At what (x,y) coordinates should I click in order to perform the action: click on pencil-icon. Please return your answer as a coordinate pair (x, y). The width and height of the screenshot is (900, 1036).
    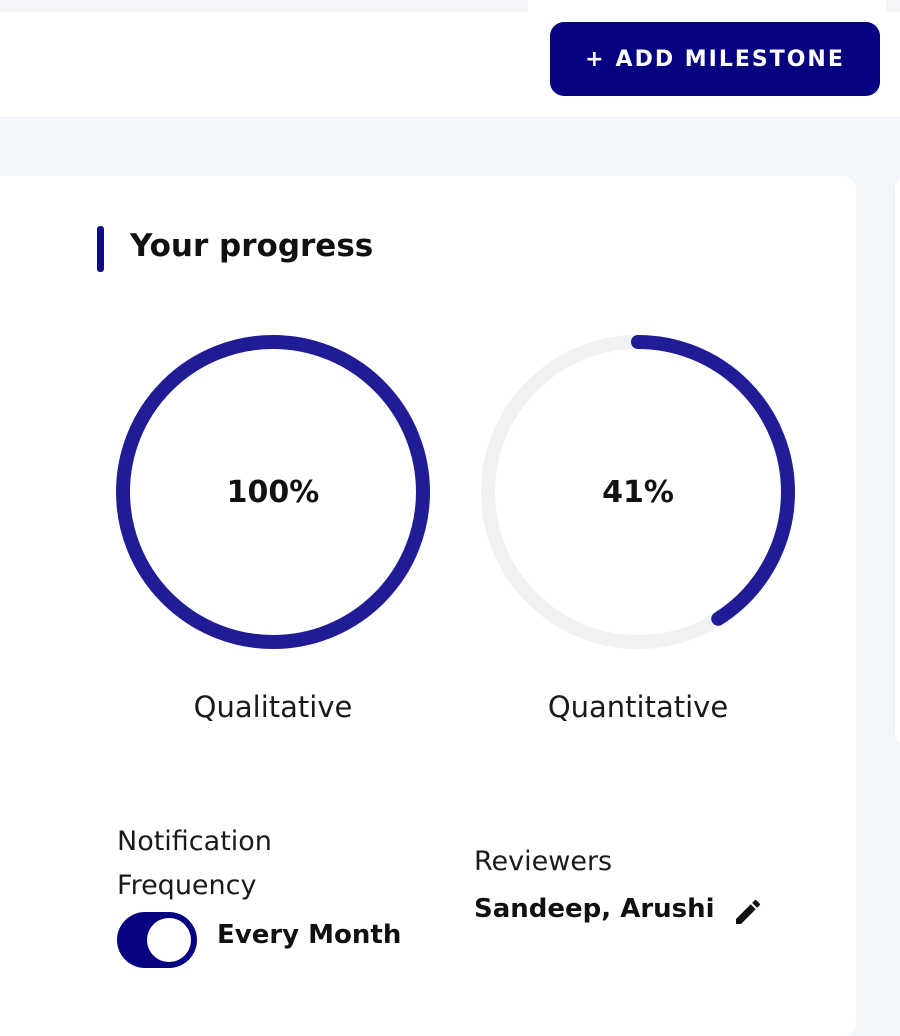
    Looking at the image, I should click on (748, 912).